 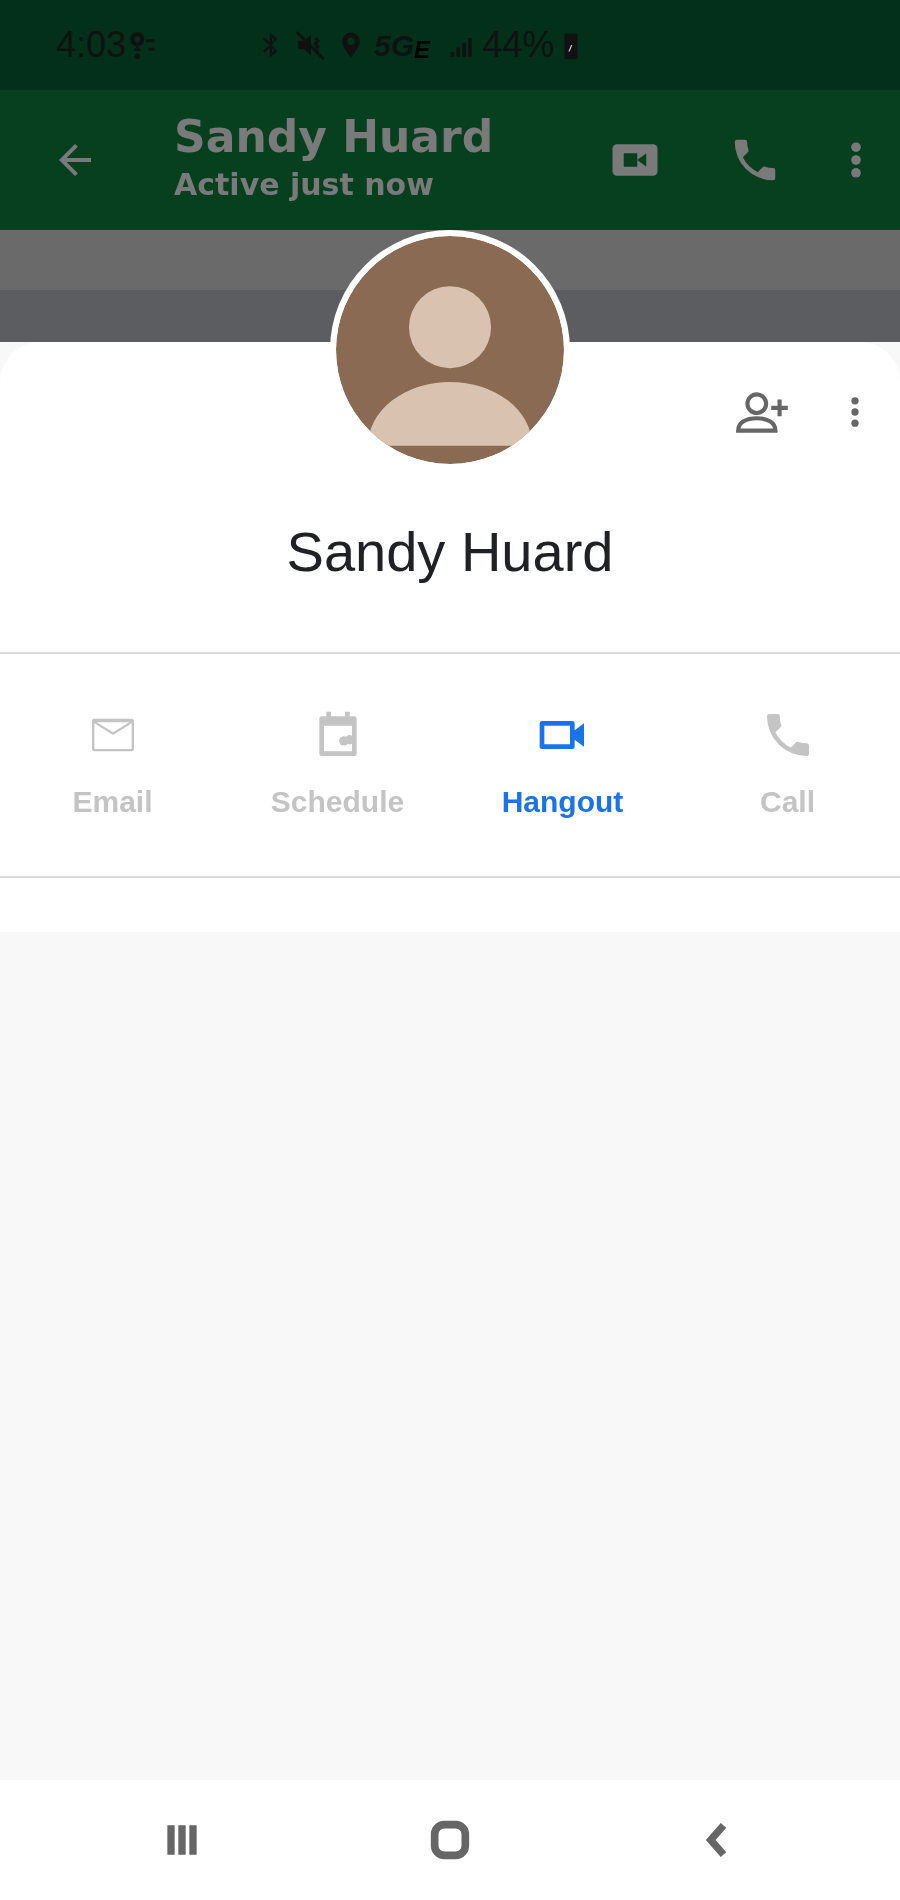 What do you see at coordinates (450, 551) in the screenshot?
I see `contact-name: Sandy Huard` at bounding box center [450, 551].